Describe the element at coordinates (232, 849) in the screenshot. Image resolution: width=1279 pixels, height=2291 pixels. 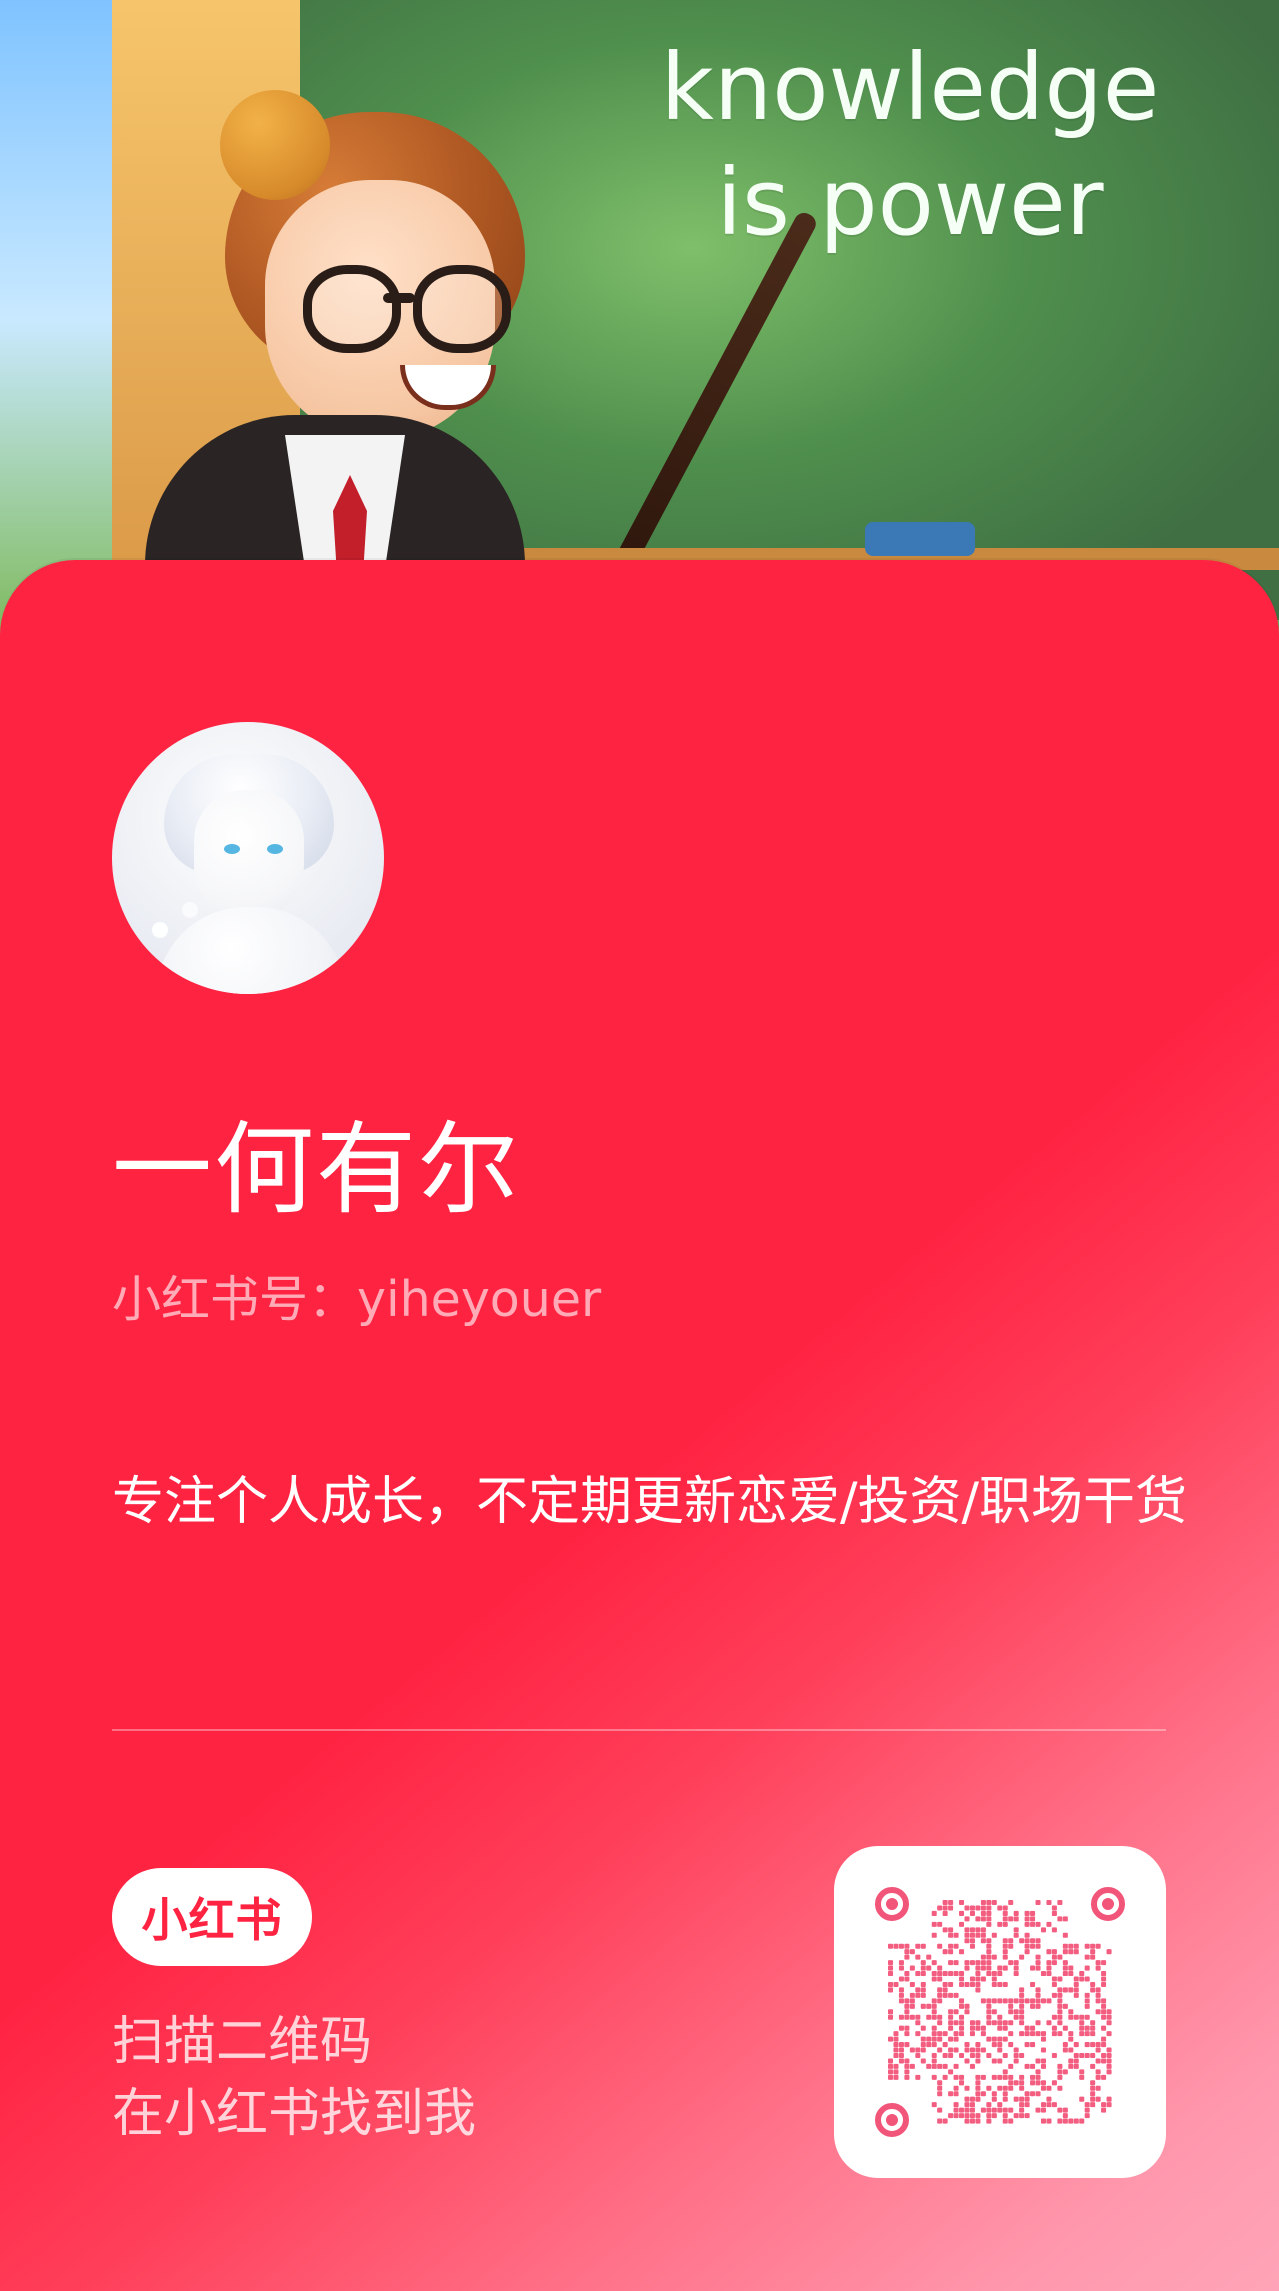
I see `avatar-eye-left` at that location.